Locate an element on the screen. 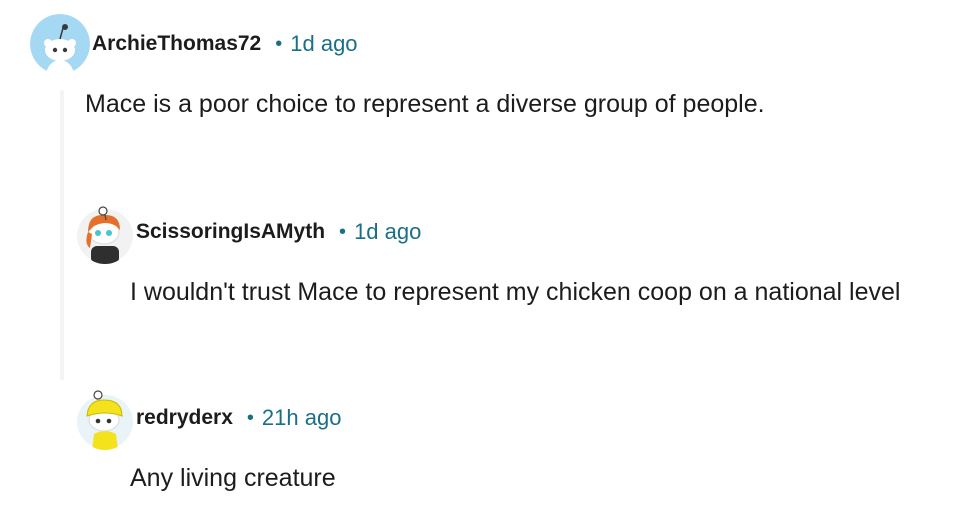 The height and width of the screenshot is (511, 980). comment-meta: ArchieThomas72 • 1d ago is located at coordinates (194, 44).